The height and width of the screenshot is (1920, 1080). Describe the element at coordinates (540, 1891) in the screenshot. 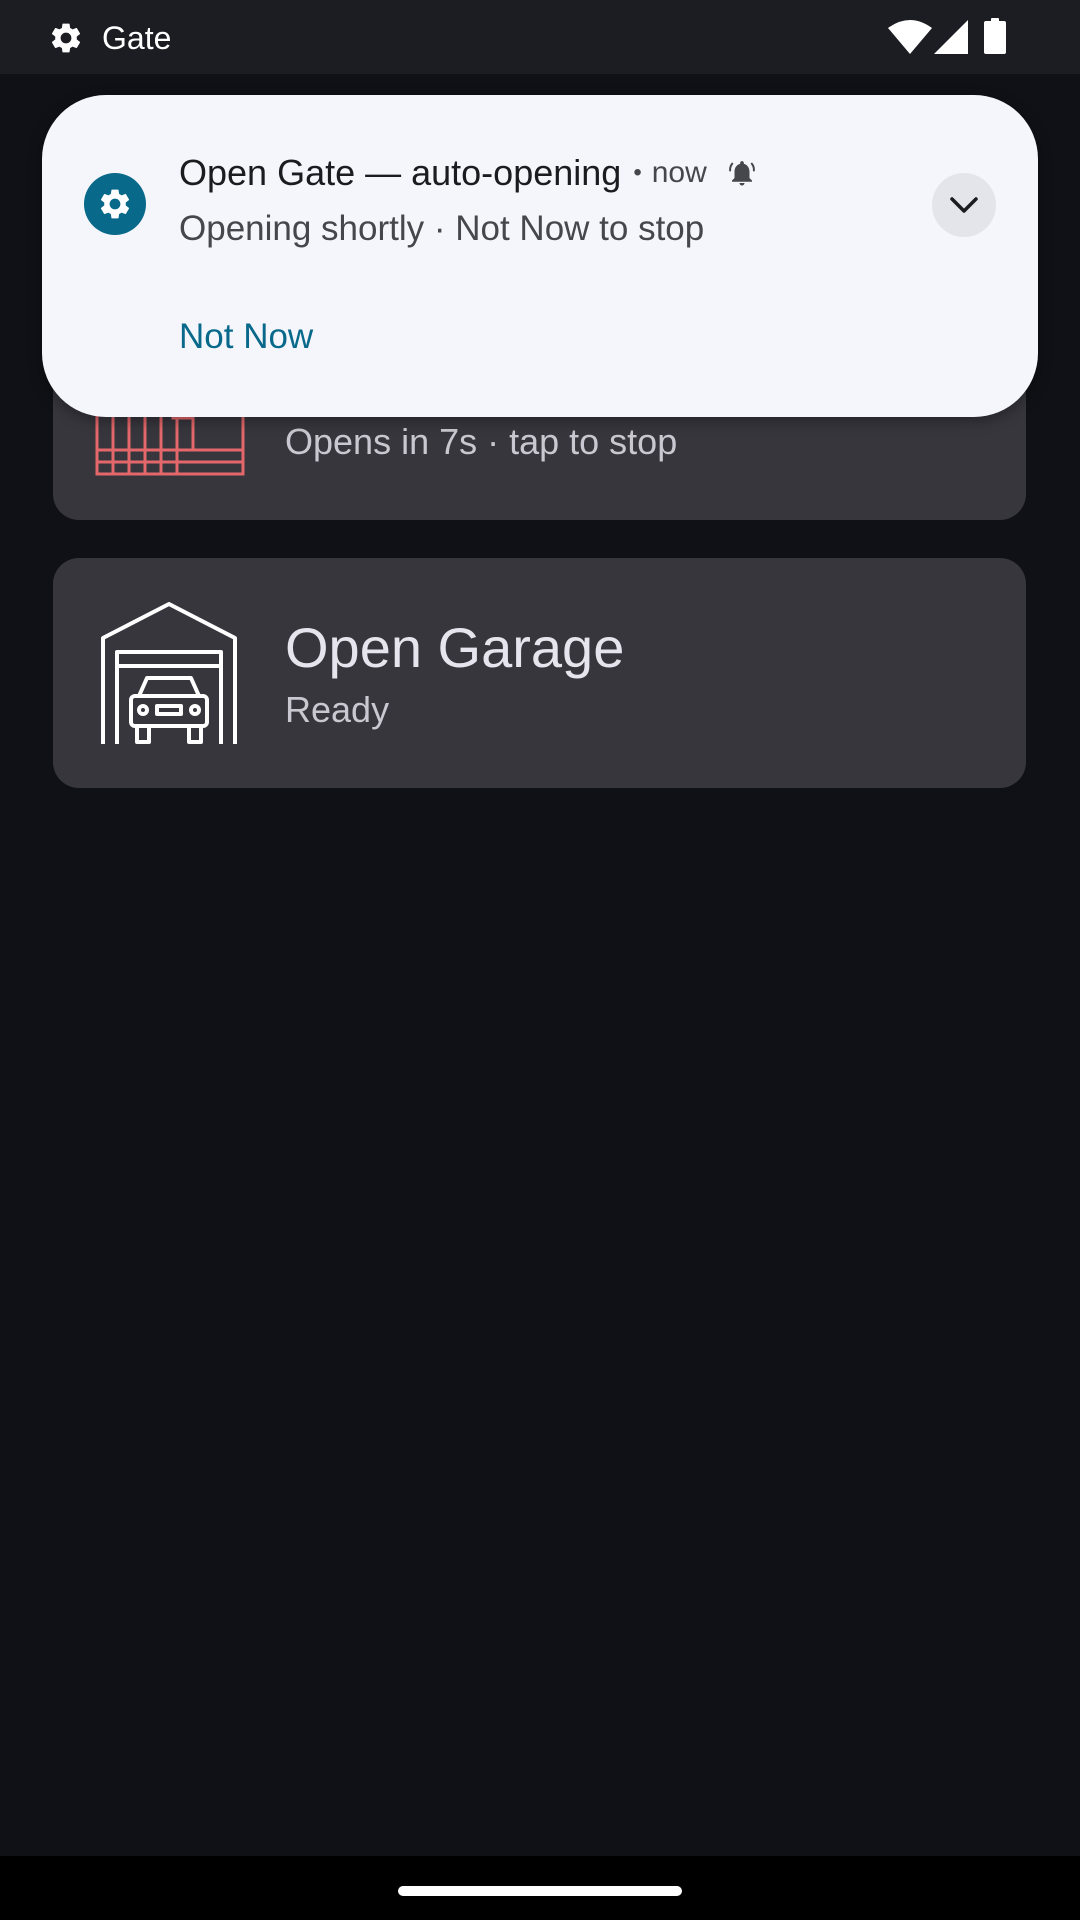

I see `home-gesture-handle` at that location.